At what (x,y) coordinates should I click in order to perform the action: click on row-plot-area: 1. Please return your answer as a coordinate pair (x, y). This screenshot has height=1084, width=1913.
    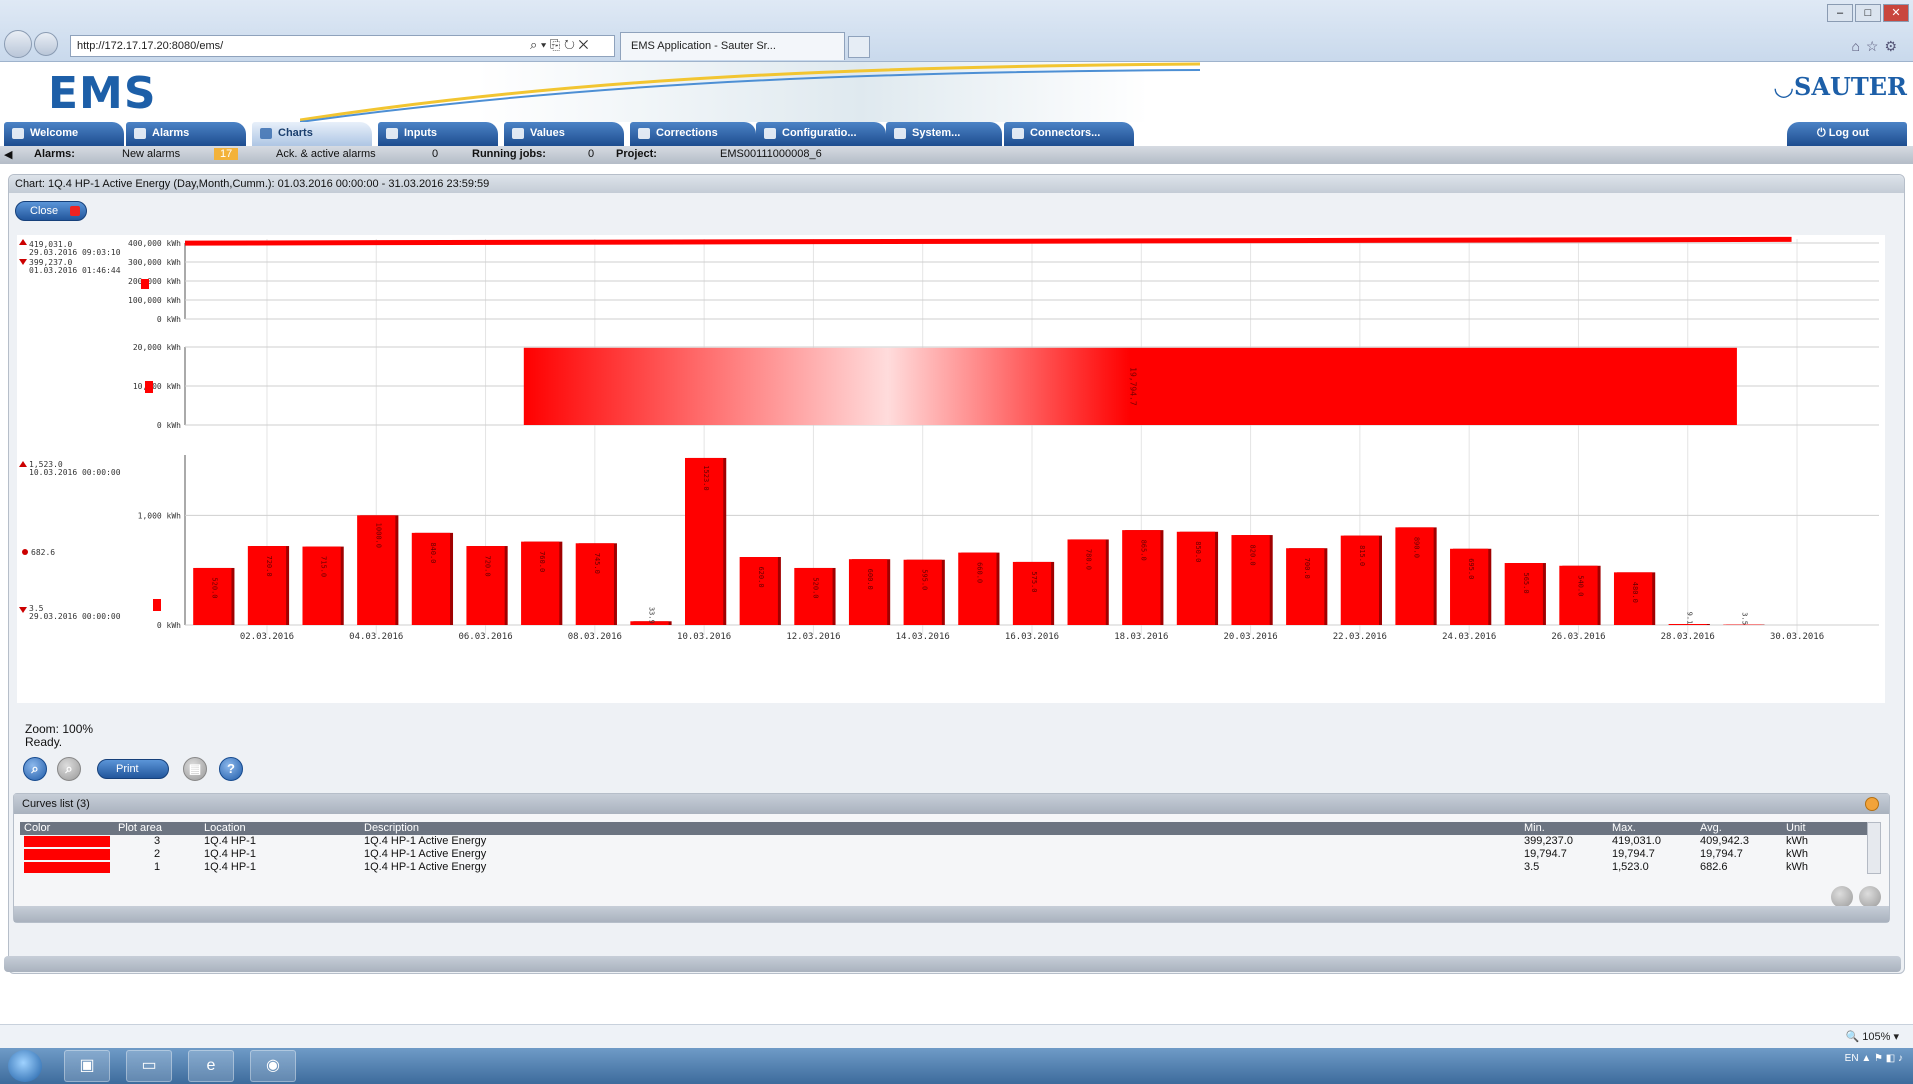
    Looking at the image, I should click on (157, 867).